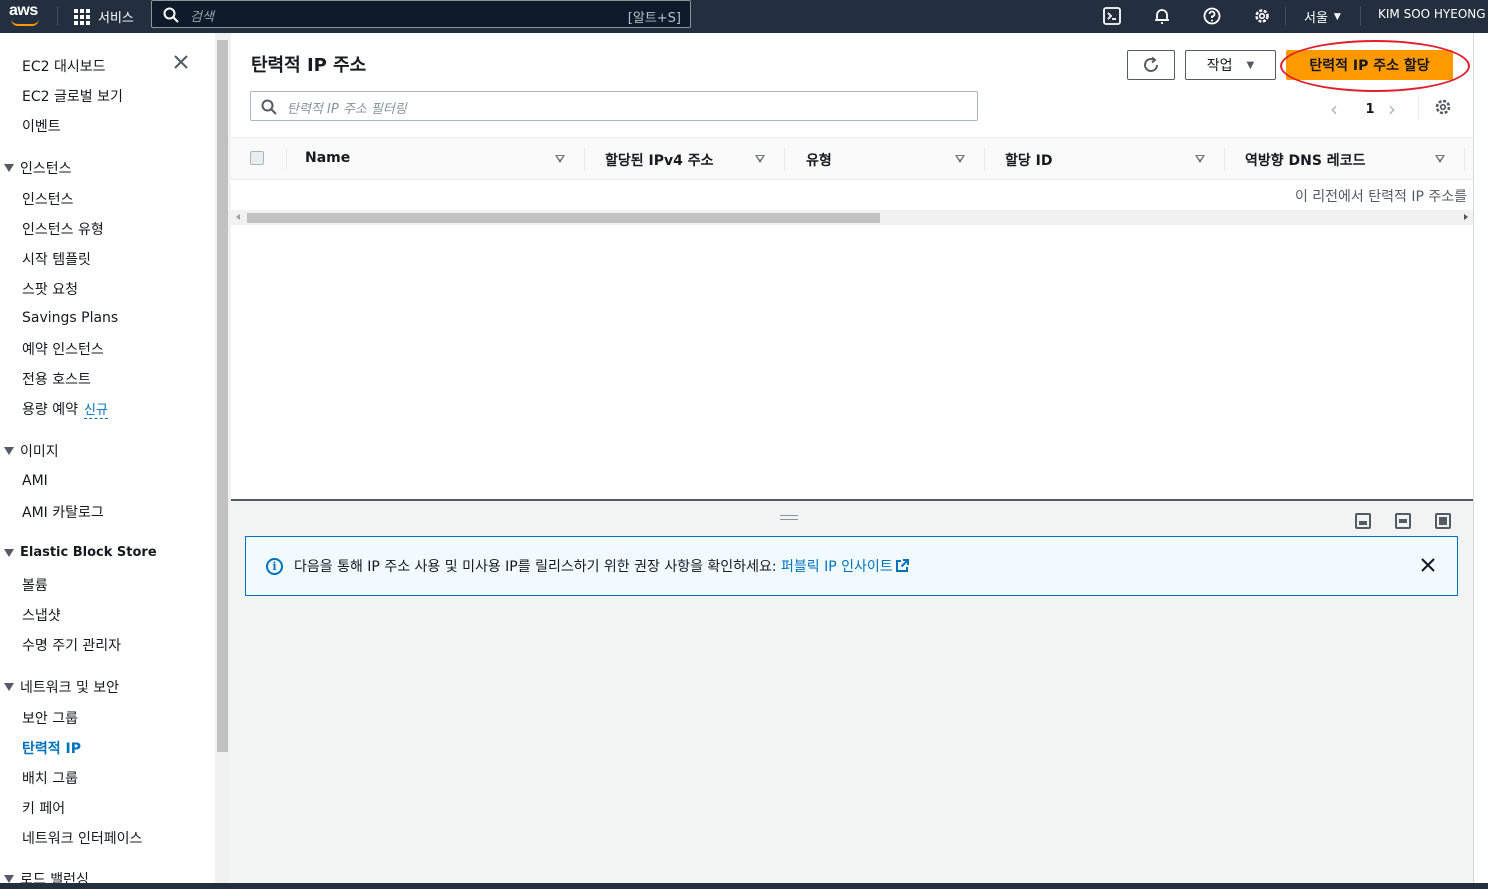 The image size is (1488, 889). I want to click on sidebar-item-elastic-ip: 탄력적 IP, so click(51, 748).